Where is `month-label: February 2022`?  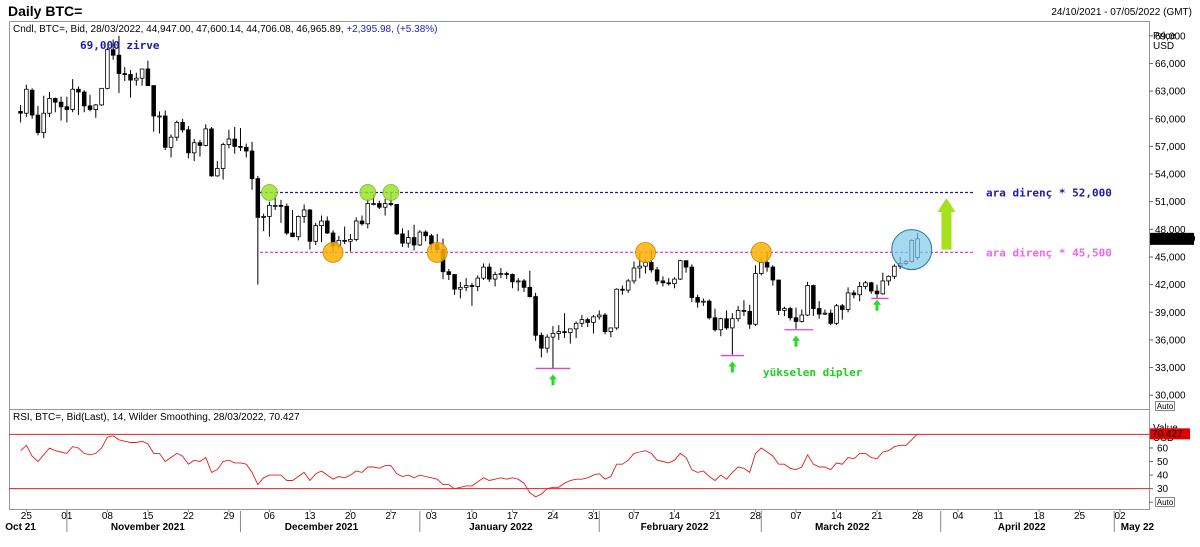 month-label: February 2022 is located at coordinates (675, 527).